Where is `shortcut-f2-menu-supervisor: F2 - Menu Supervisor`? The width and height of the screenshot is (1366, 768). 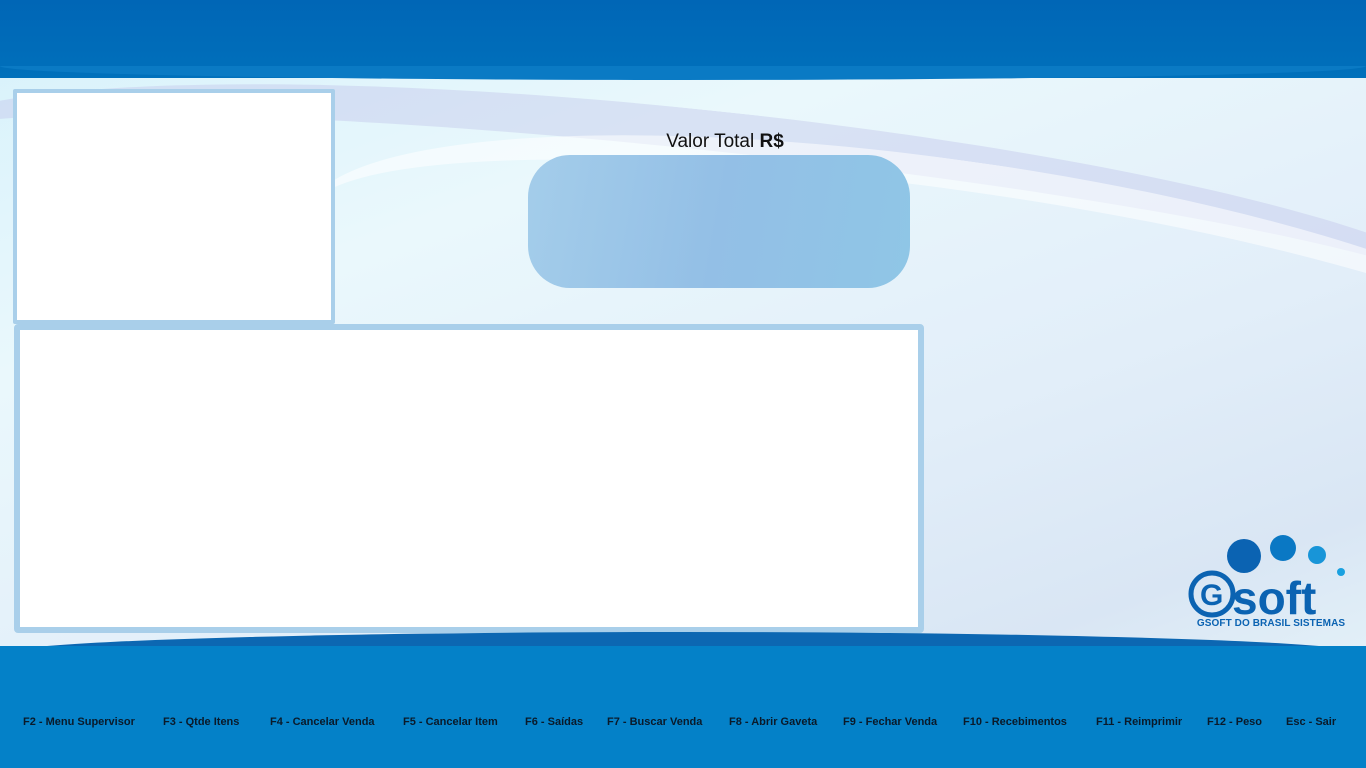
shortcut-f2-menu-supervisor: F2 - Menu Supervisor is located at coordinates (79, 722).